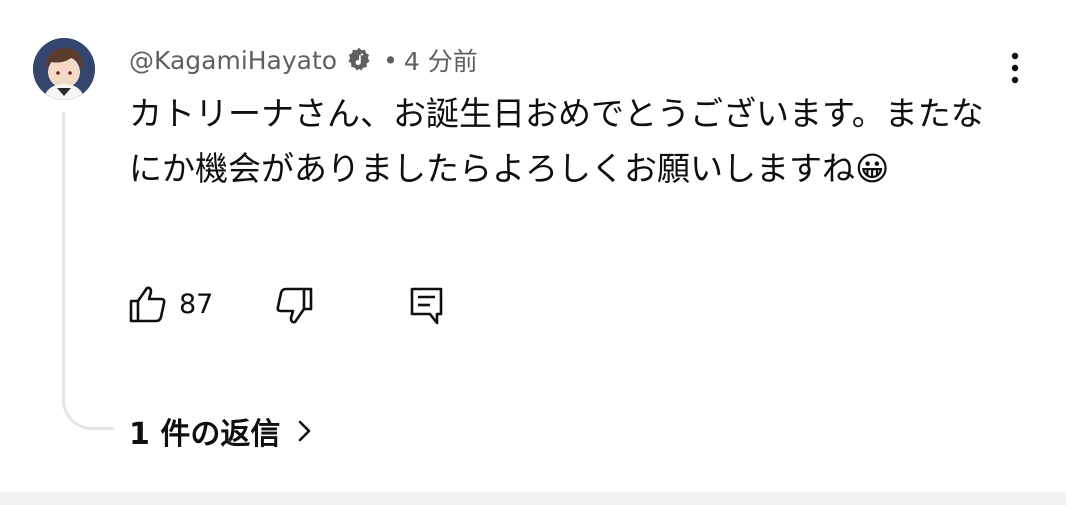  What do you see at coordinates (440, 61) in the screenshot?
I see `comment-time: 4 分前` at bounding box center [440, 61].